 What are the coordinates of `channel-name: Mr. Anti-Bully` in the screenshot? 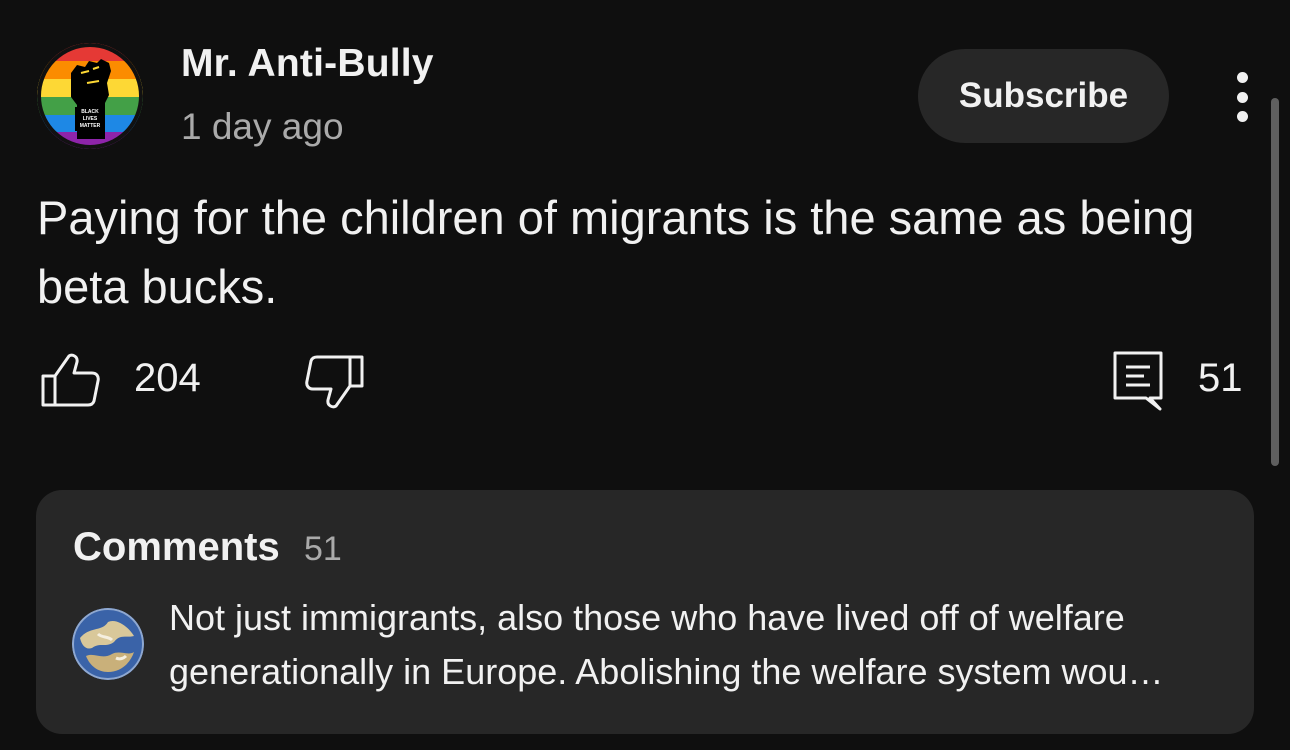 It's located at (307, 64).